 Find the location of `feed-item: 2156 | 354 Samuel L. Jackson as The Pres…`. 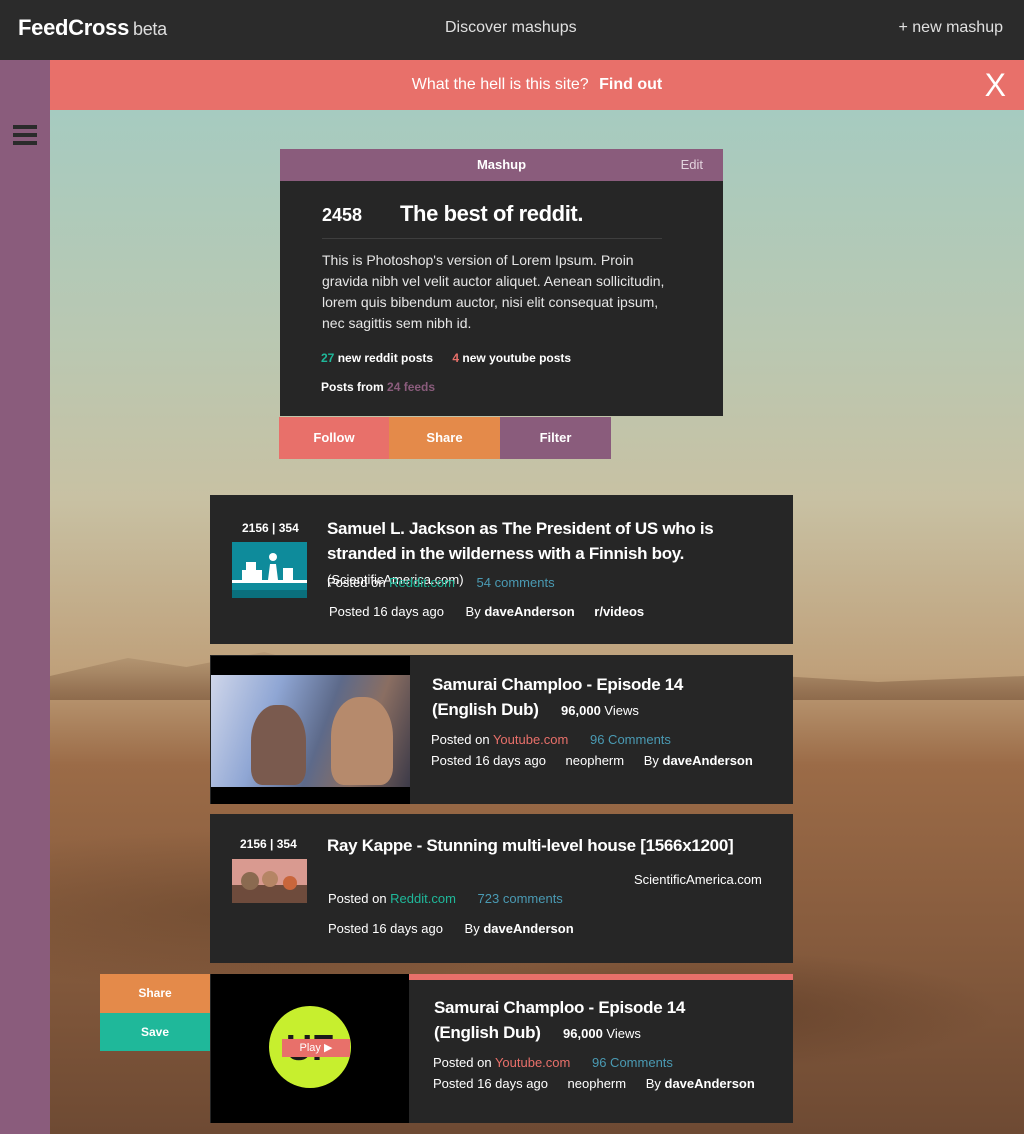

feed-item: 2156 | 354 Samuel L. Jackson as The Pres… is located at coordinates (501, 569).